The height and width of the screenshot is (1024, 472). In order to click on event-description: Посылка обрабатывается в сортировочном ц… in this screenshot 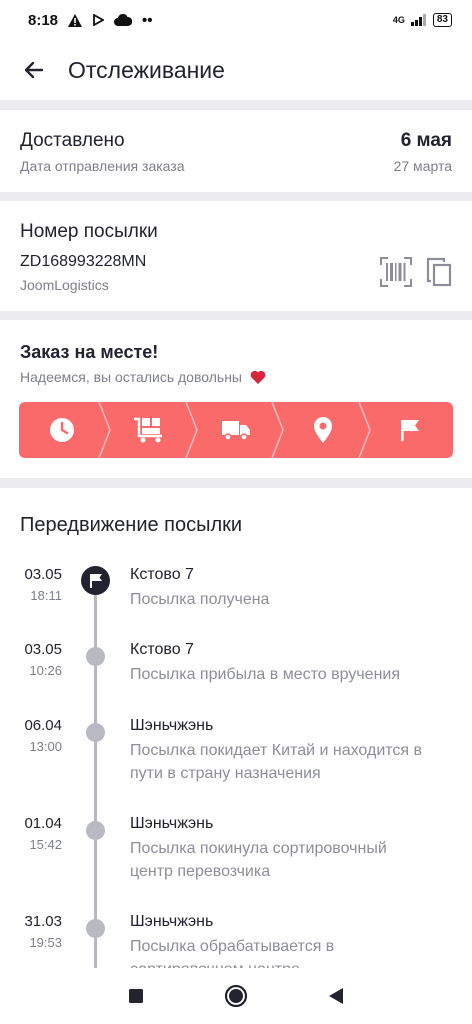, I will do `click(232, 953)`.